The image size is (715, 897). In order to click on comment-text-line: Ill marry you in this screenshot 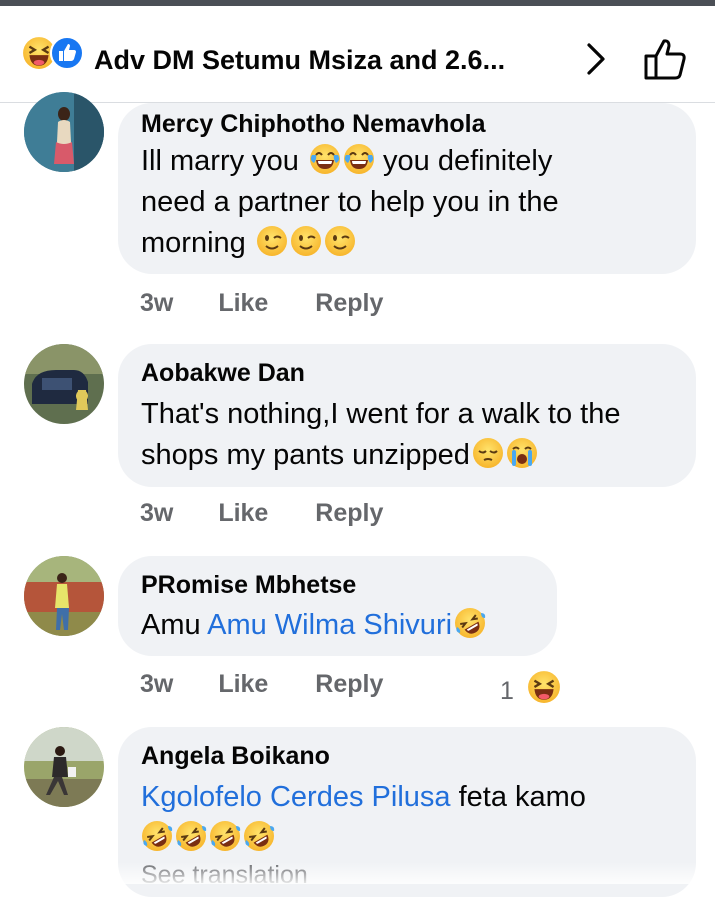, I will do `click(220, 161)`.